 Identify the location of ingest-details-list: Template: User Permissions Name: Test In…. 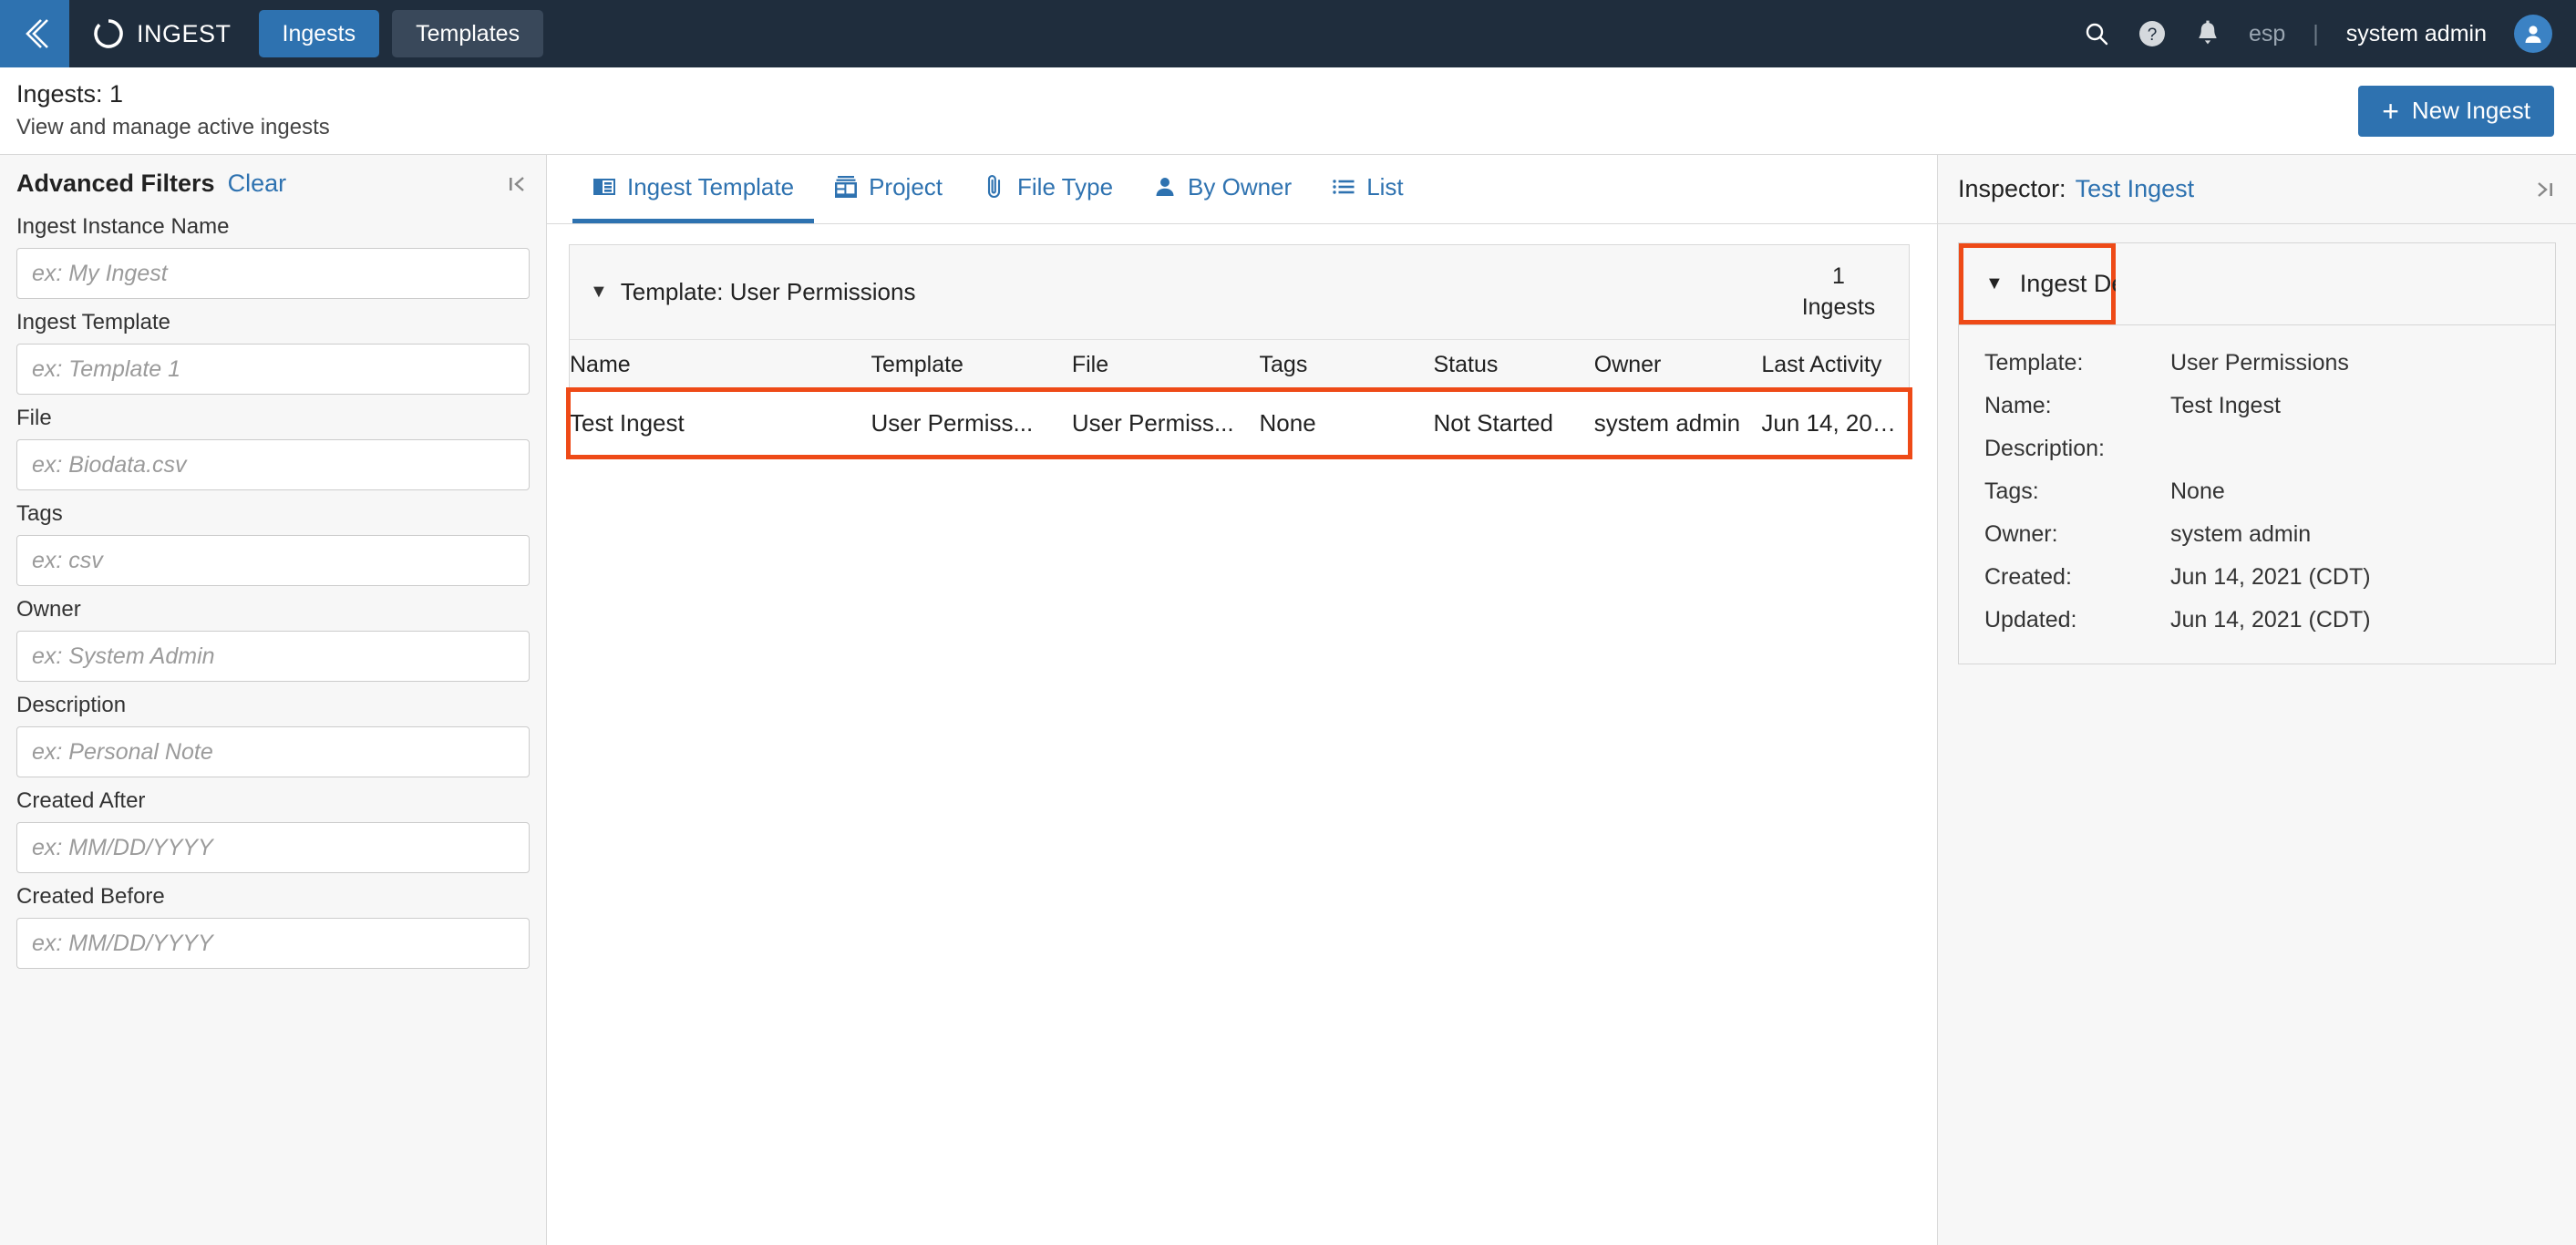
(2257, 494).